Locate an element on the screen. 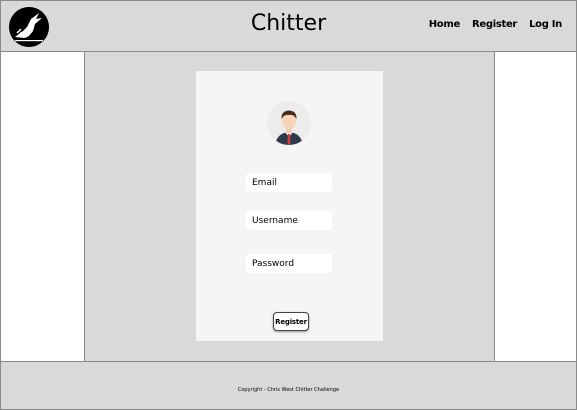 The image size is (577, 410). main-nav: Home Register Log In is located at coordinates (496, 24).